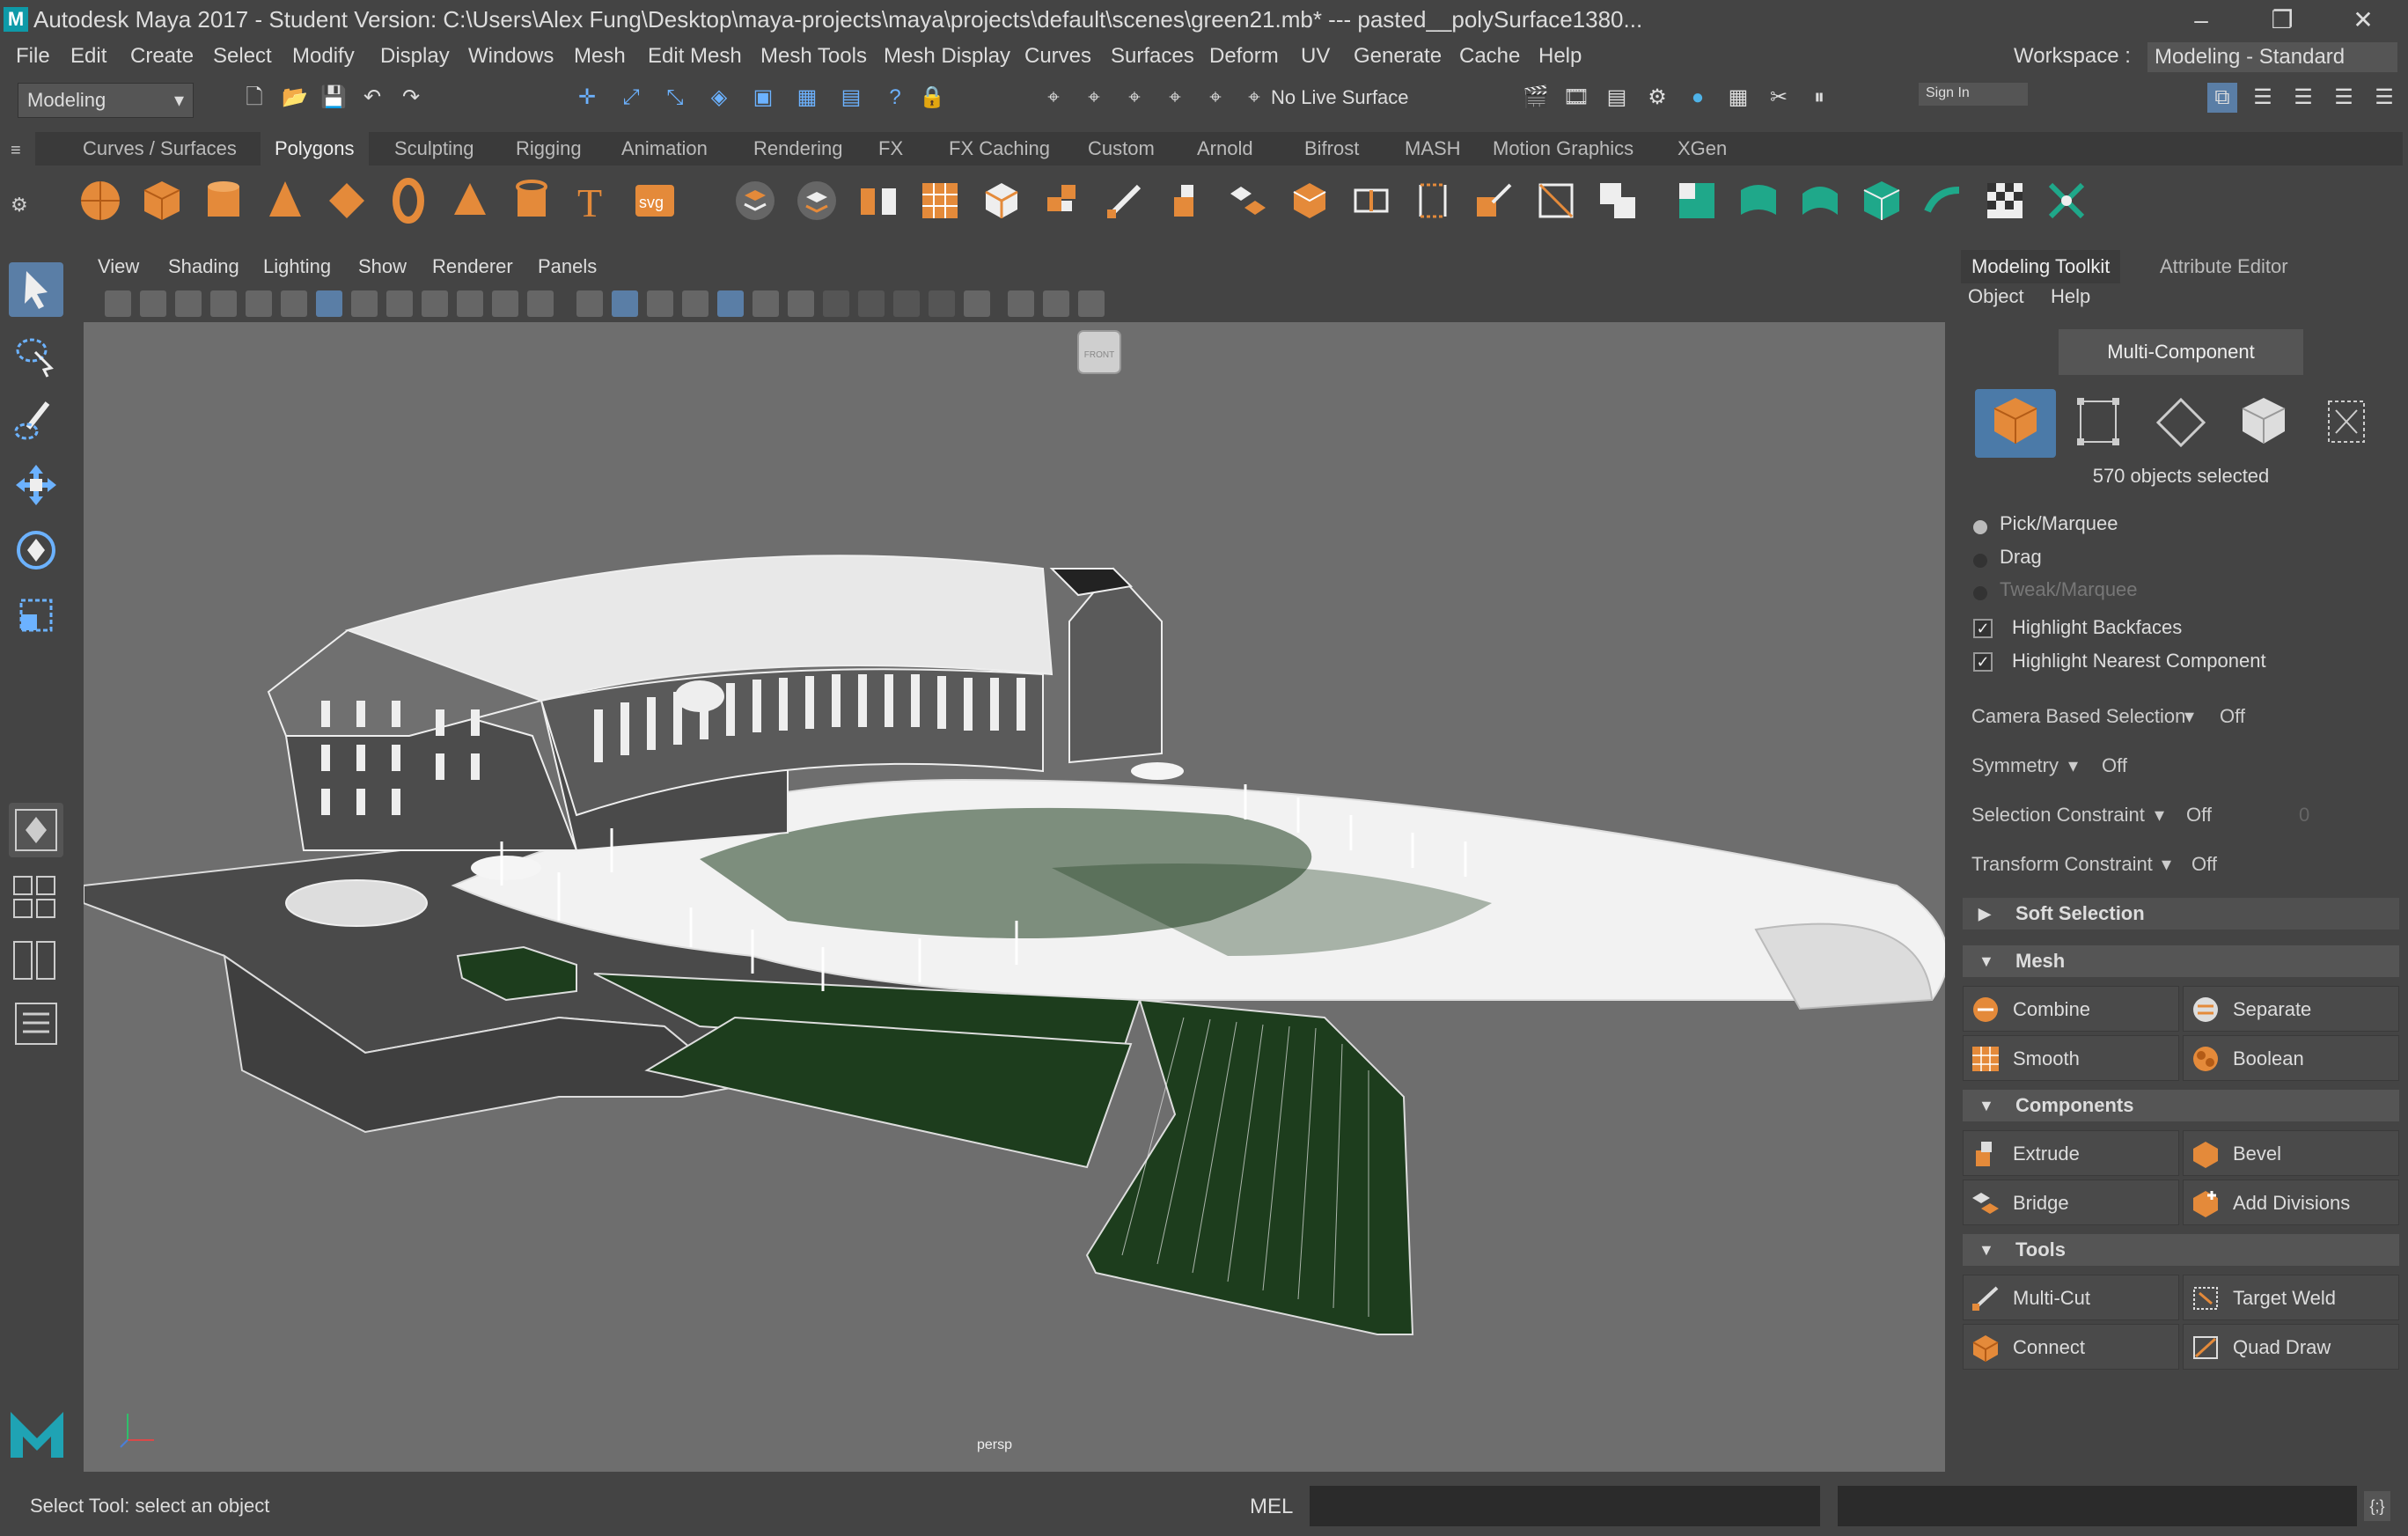  Describe the element at coordinates (2384, 98) in the screenshot. I see `outliner-icon: ☰` at that location.